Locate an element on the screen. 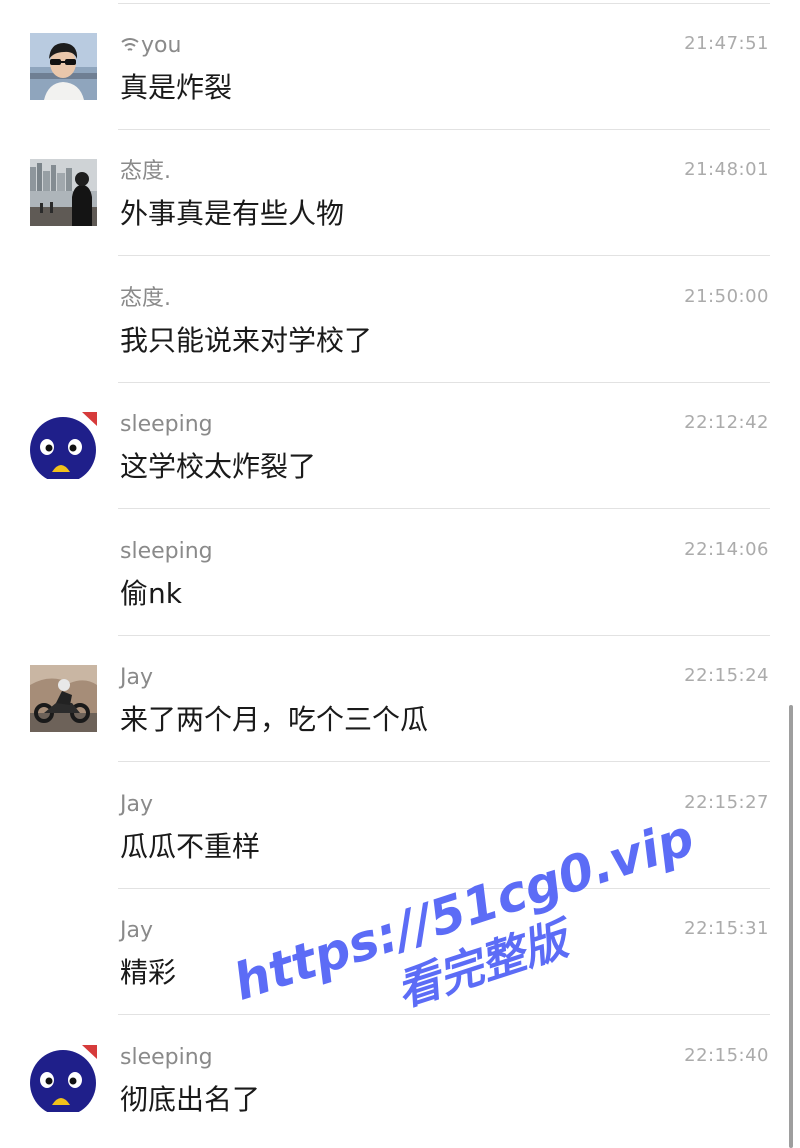  message-item: sleeping 22:14:06 偷nk is located at coordinates (400, 573).